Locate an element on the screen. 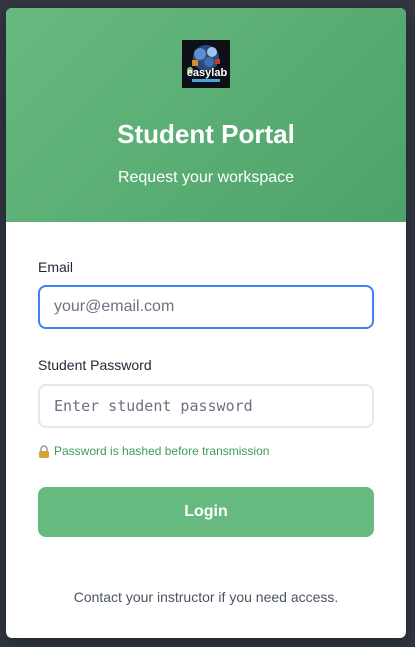 This screenshot has height=647, width=415. logo-wordmark: easylab is located at coordinates (207, 73).